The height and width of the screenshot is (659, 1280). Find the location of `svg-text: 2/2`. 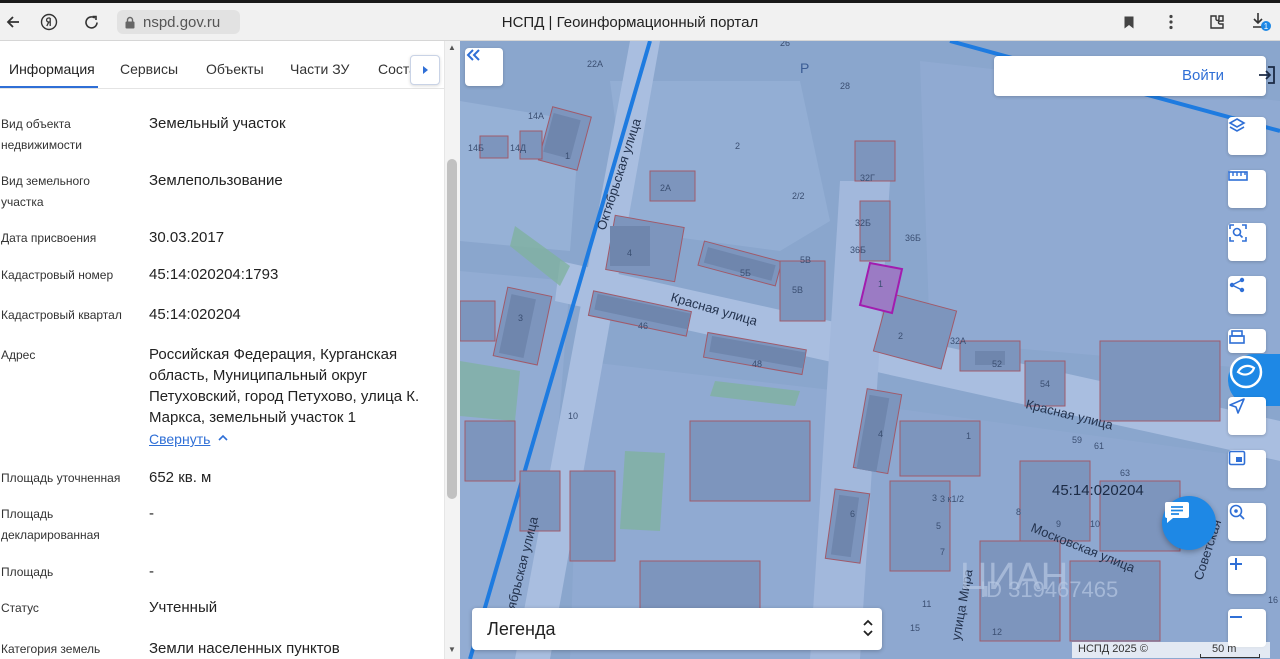

svg-text: 2/2 is located at coordinates (798, 196).